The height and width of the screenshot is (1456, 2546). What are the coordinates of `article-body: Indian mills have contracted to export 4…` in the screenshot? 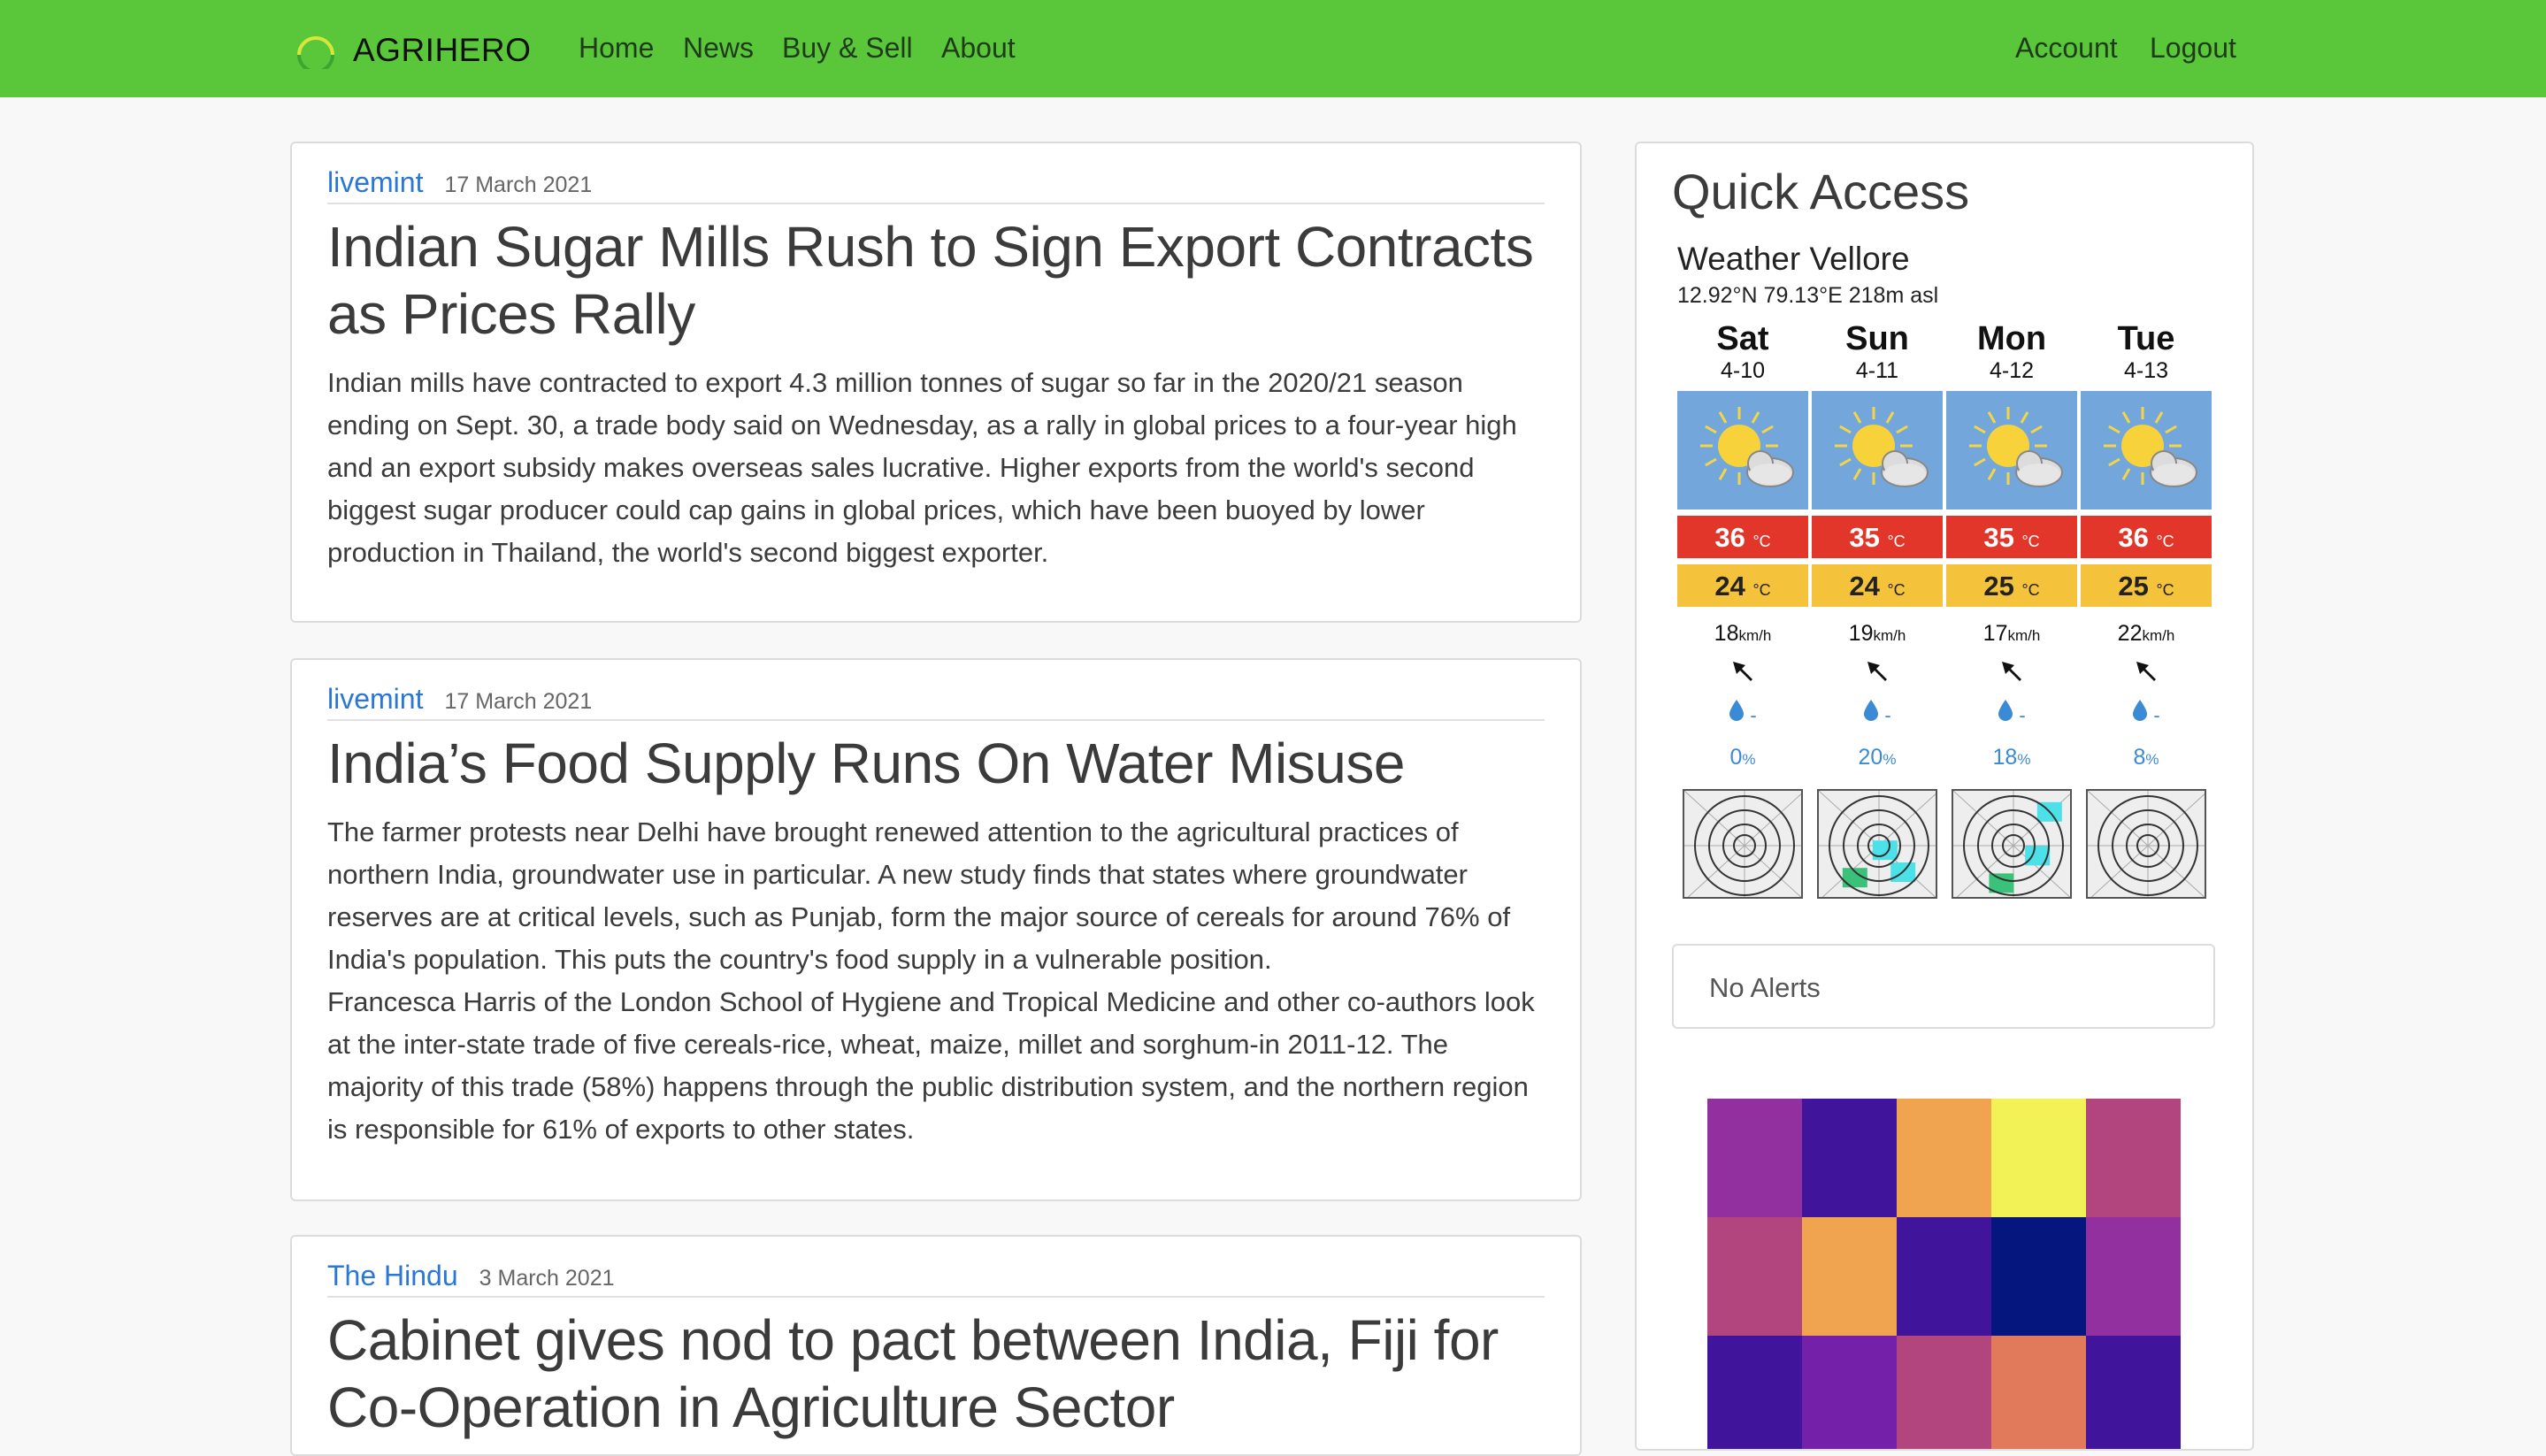 It's located at (922, 467).